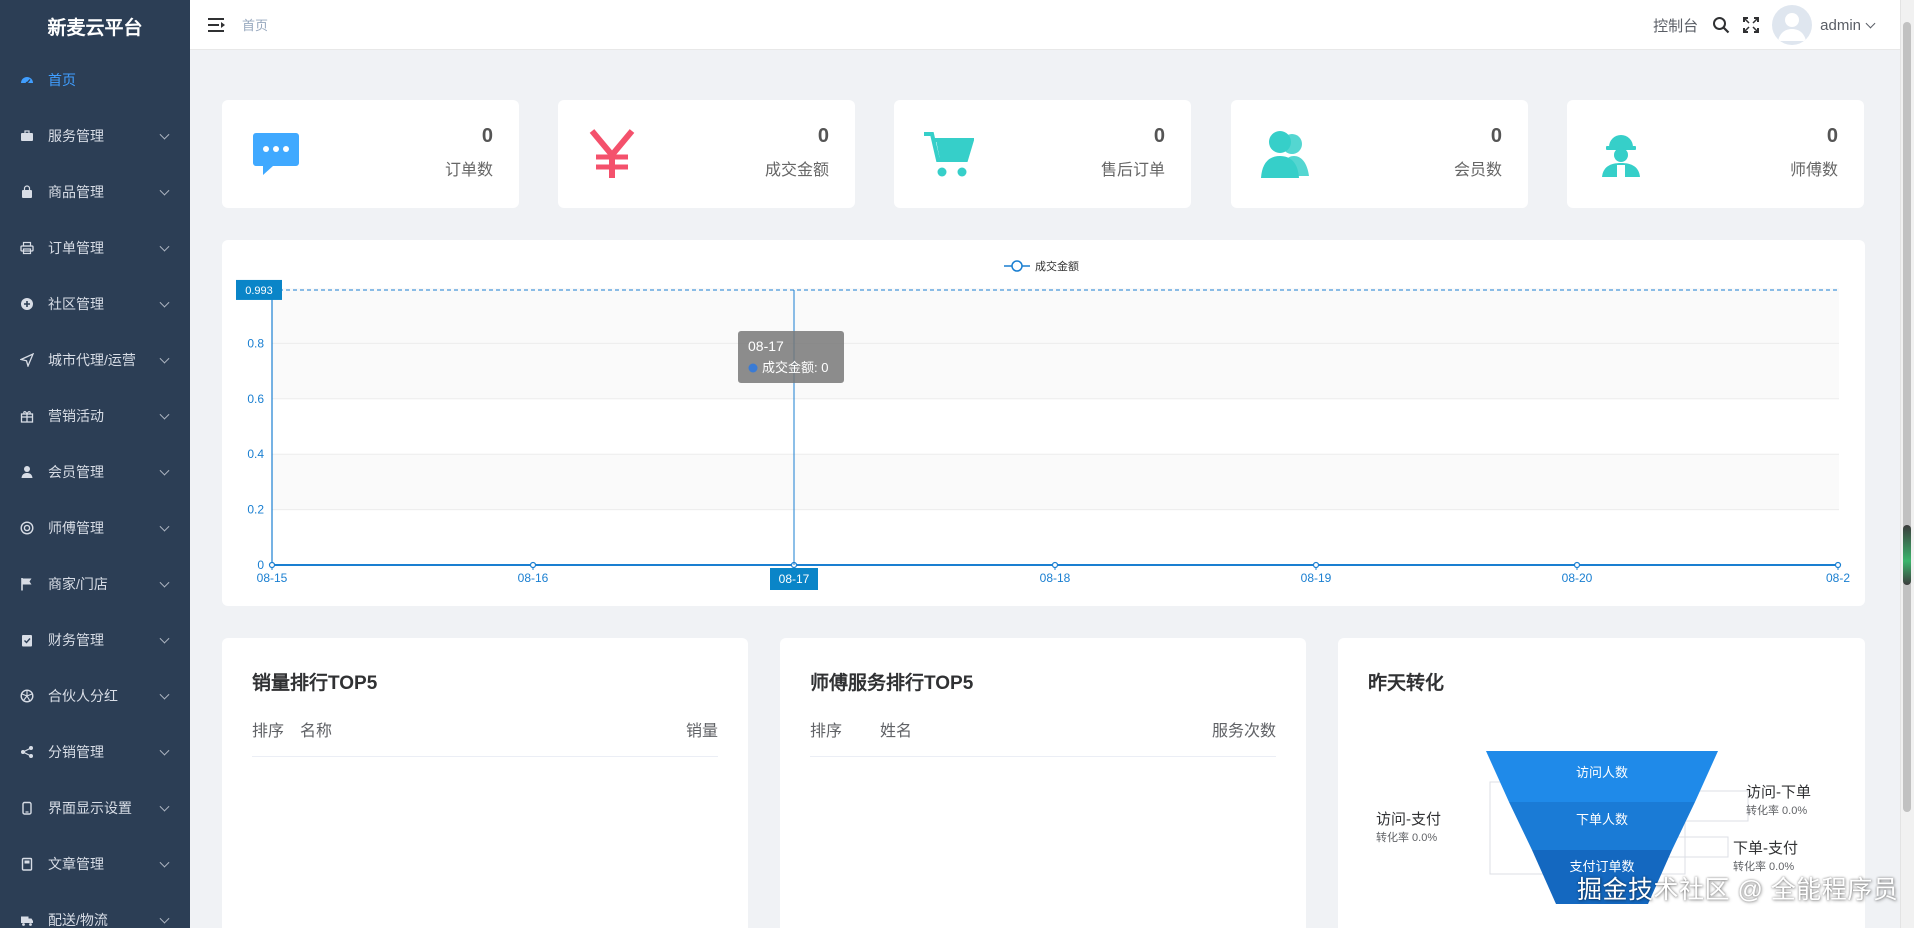  I want to click on bag-icon, so click(27, 192).